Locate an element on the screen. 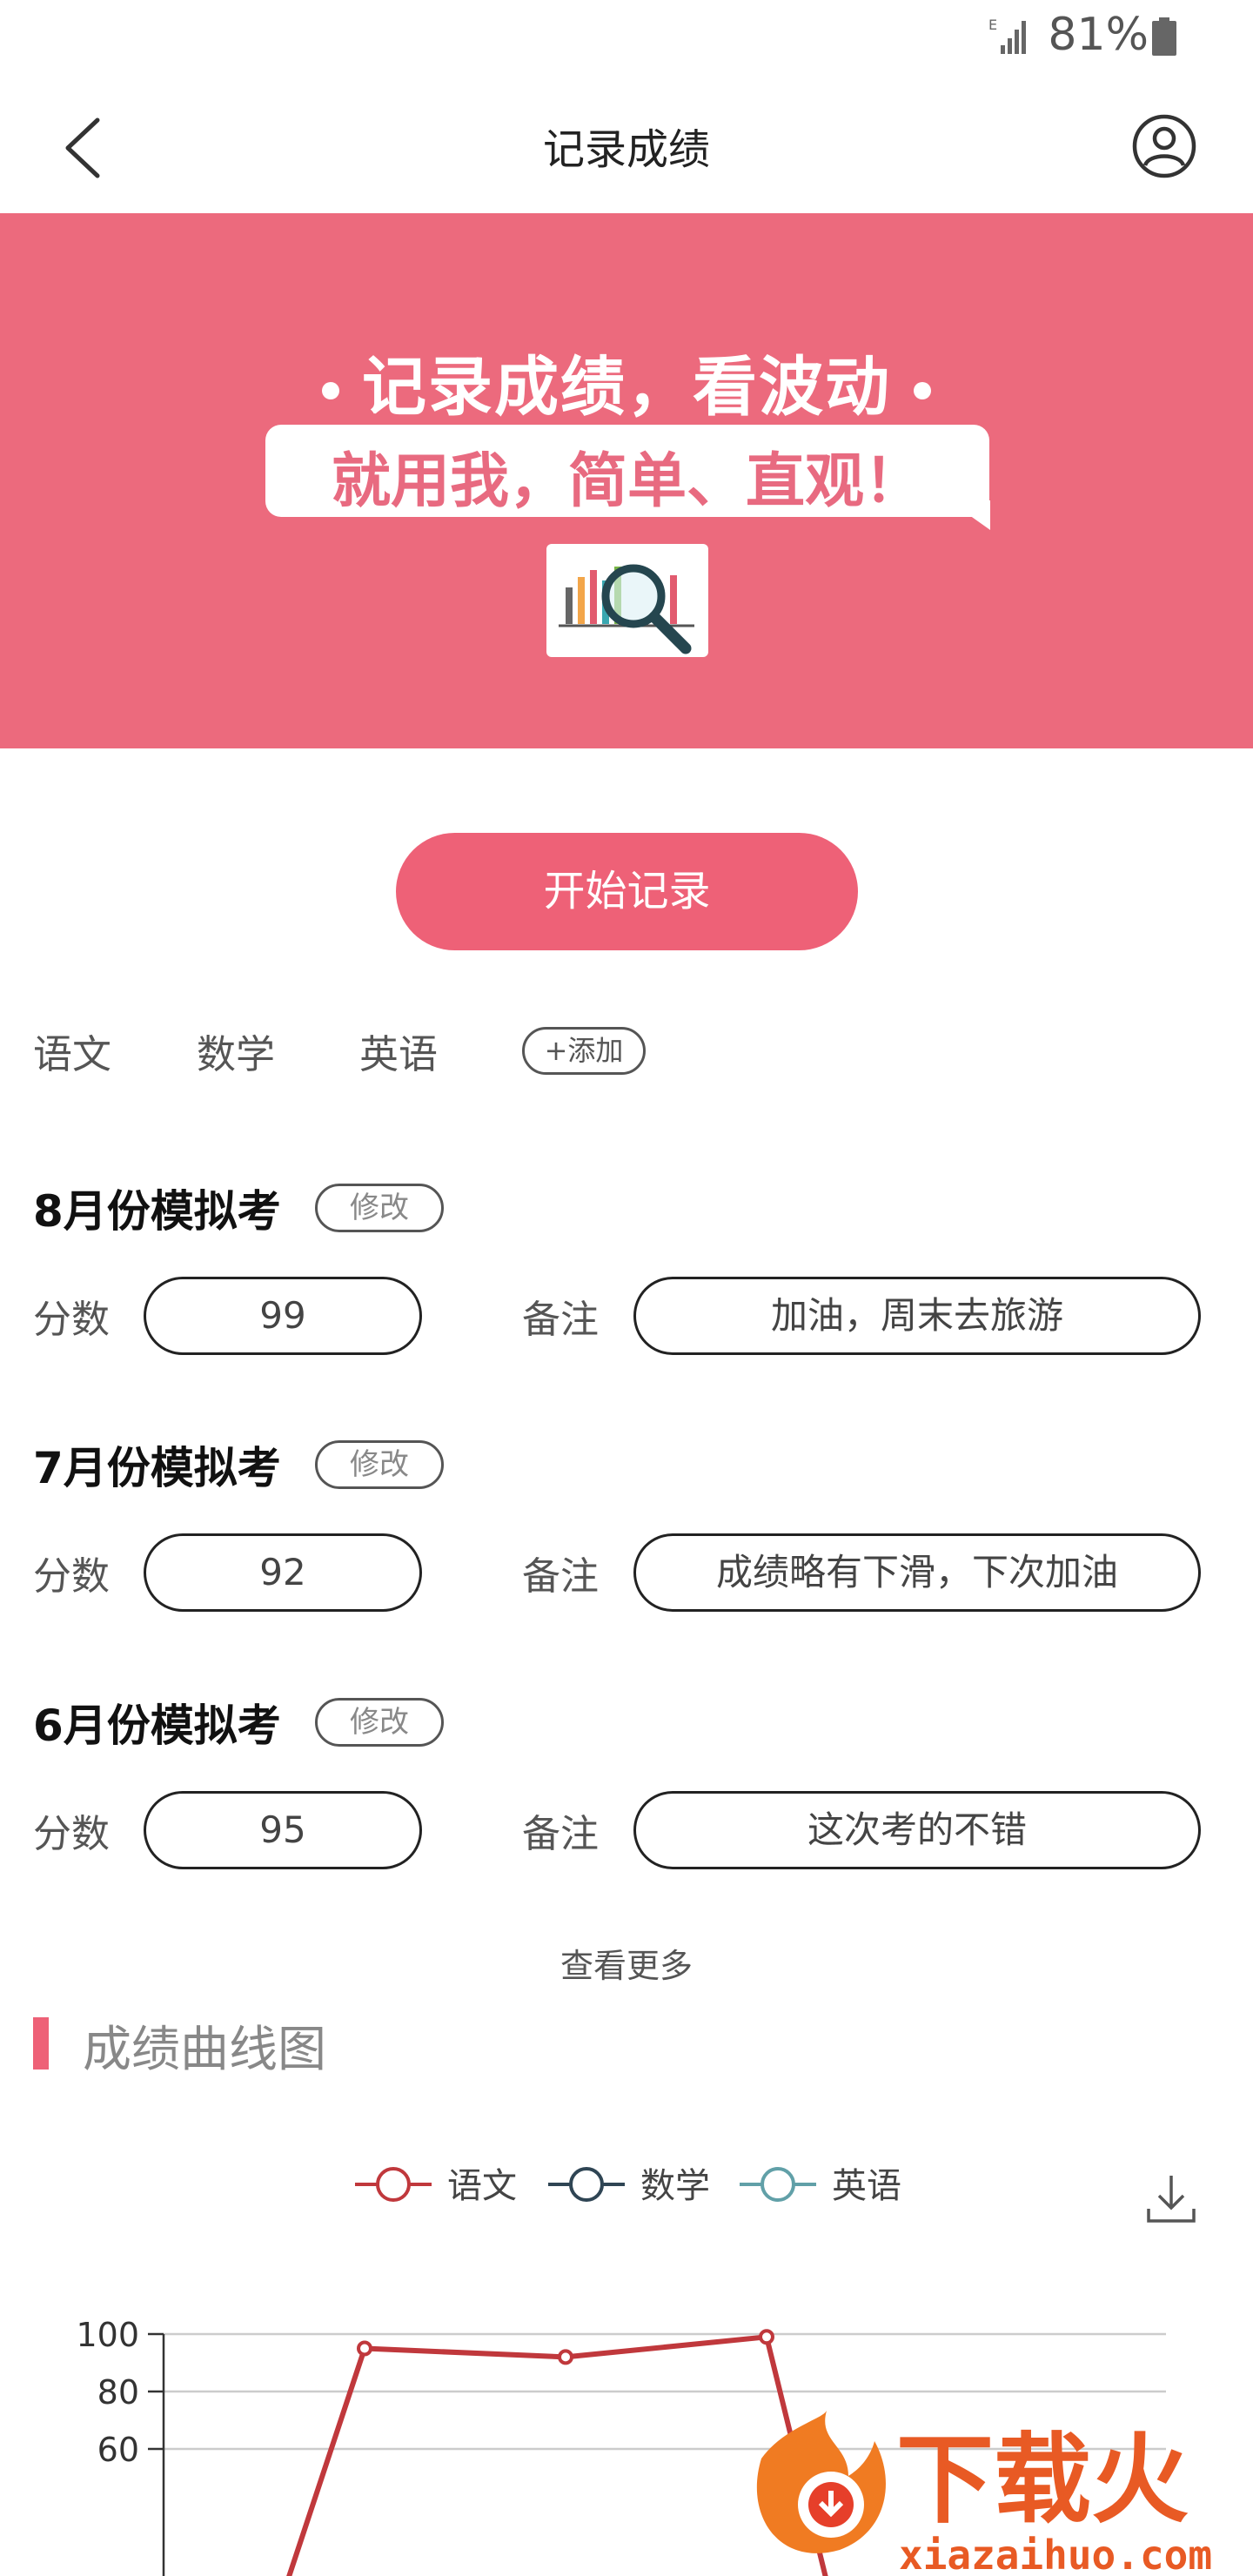 The width and height of the screenshot is (1253, 2576). start-record-button: 开始记录 is located at coordinates (627, 891).